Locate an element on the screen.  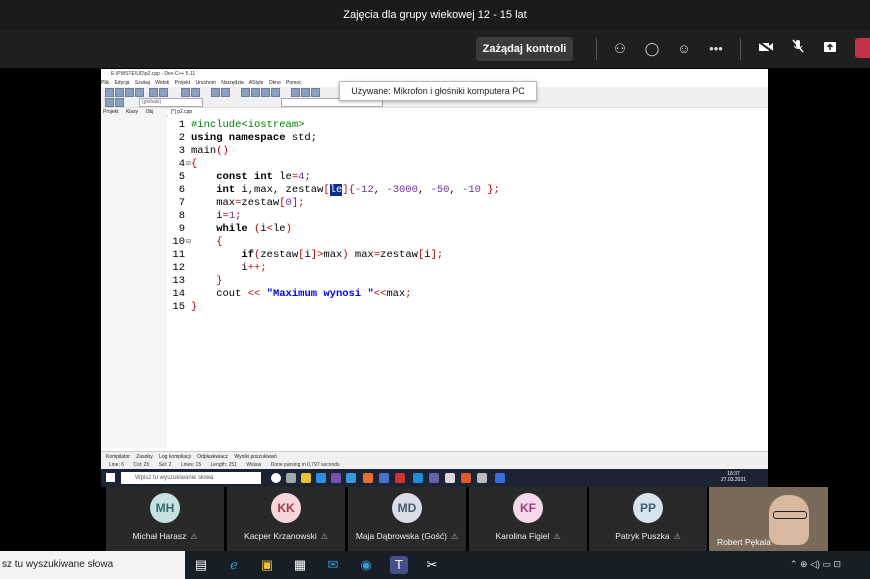
request-control-button: Zażądaj kontroli is located at coordinates (524, 49).